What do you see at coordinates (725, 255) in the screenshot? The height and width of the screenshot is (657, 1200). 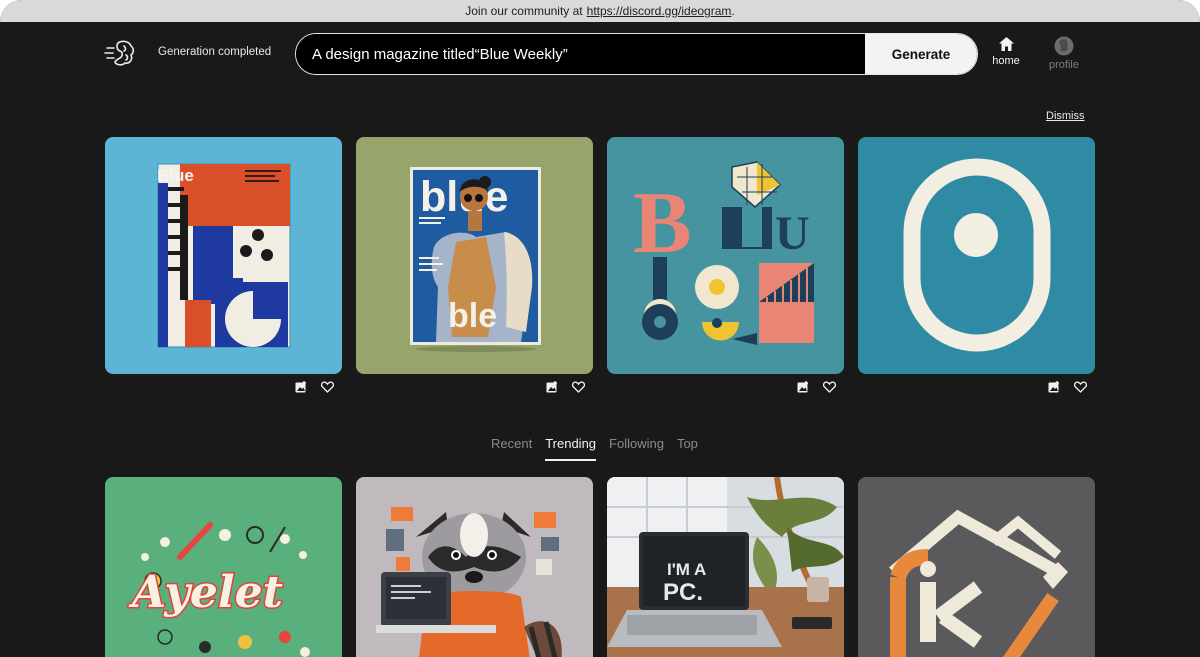 I see `result-image-3: B U` at bounding box center [725, 255].